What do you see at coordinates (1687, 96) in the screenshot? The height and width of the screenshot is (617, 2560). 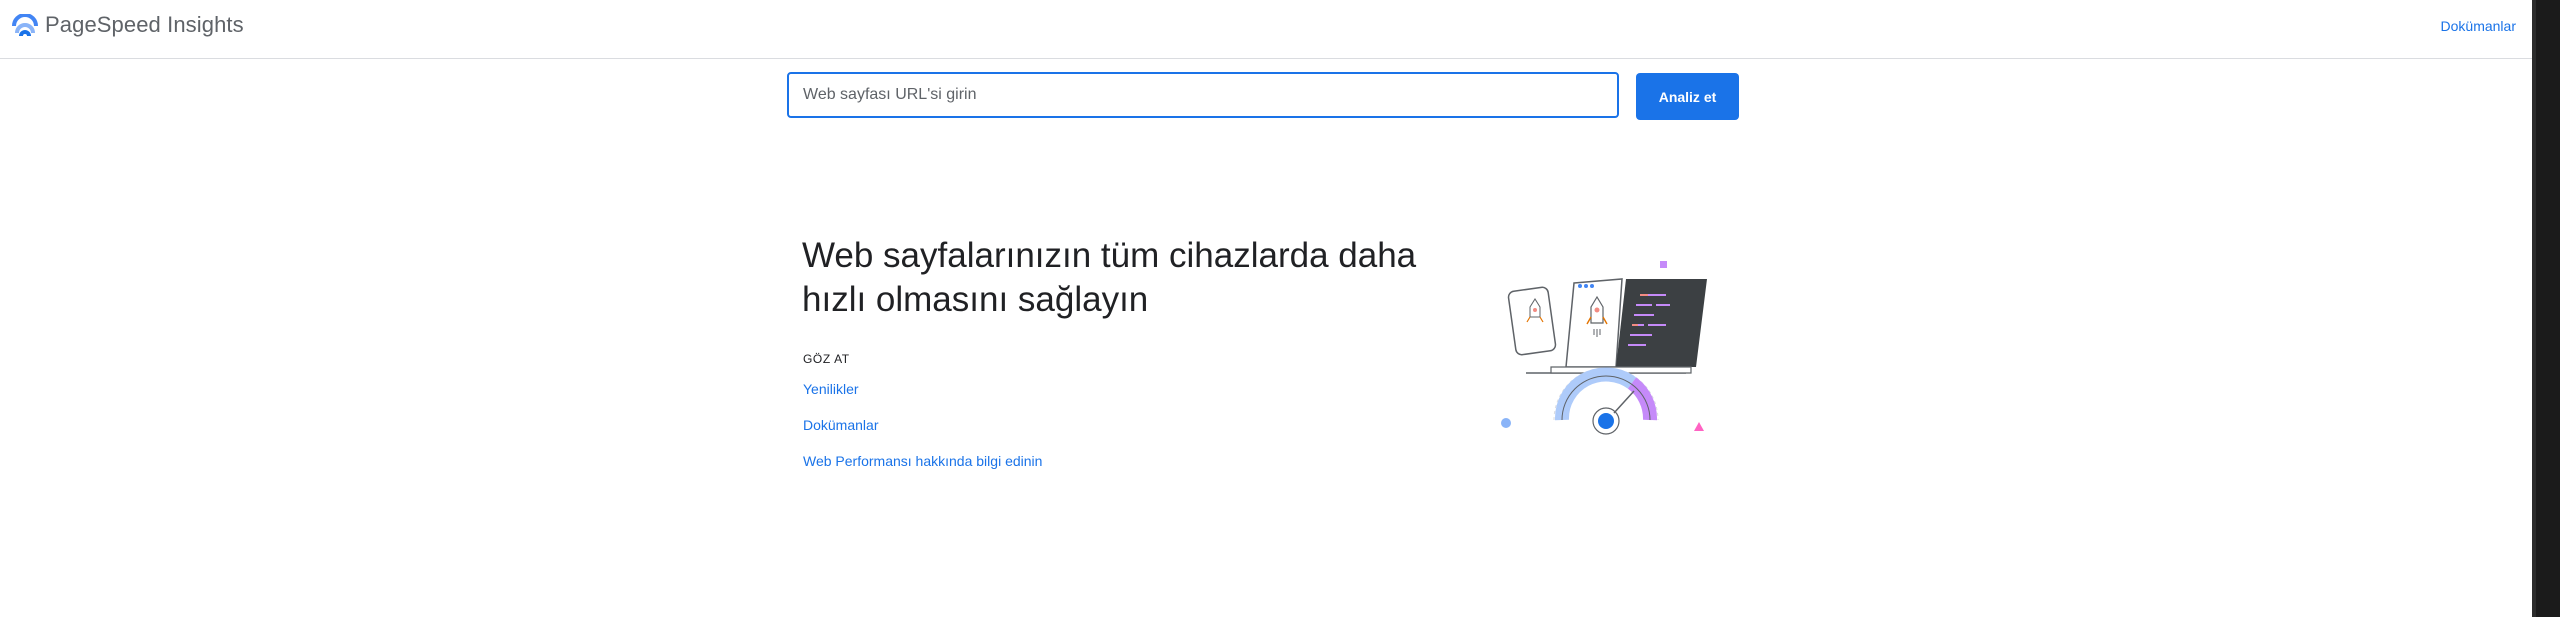 I see `analyze-button: Analiz et` at bounding box center [1687, 96].